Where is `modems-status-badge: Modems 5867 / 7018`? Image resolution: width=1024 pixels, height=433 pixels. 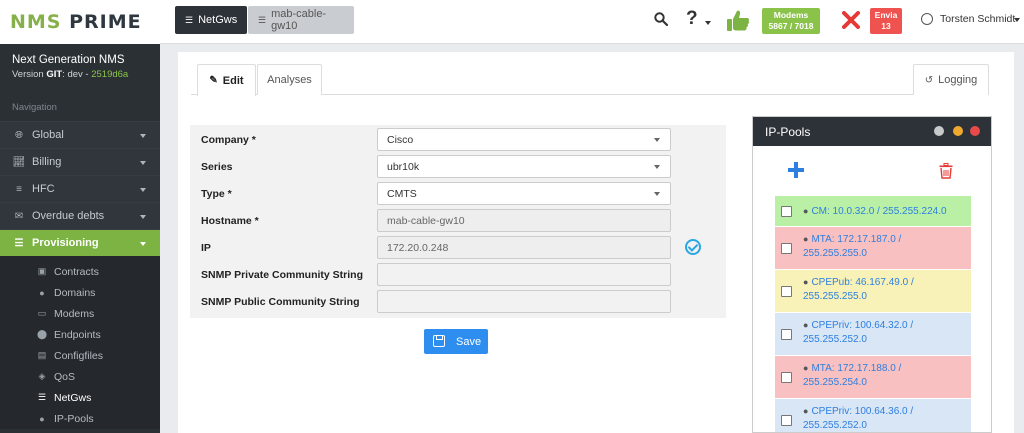
modems-status-badge: Modems 5867 / 7018 is located at coordinates (791, 21).